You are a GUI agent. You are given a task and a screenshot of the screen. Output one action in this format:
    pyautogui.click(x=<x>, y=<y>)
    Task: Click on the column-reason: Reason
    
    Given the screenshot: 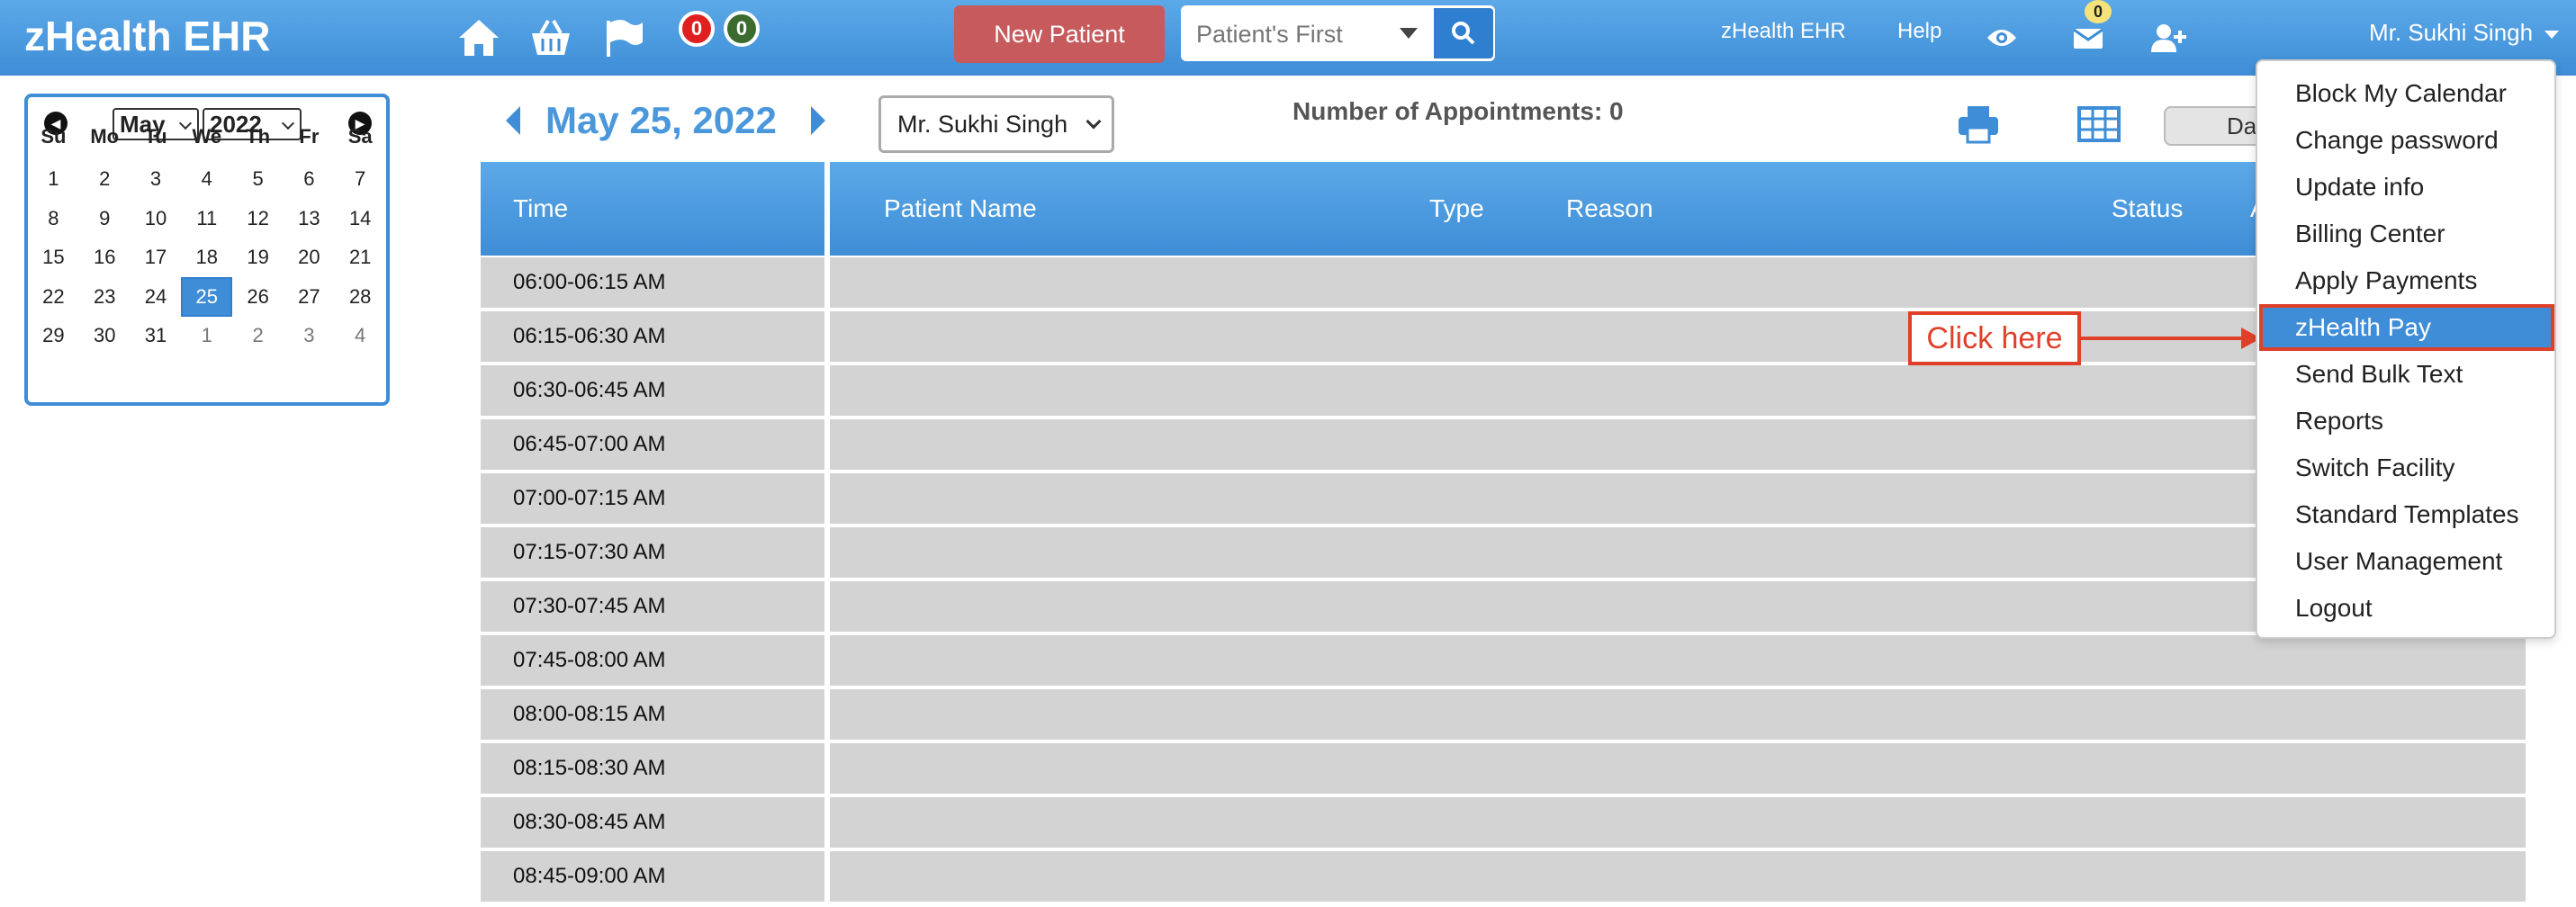 What is the action you would take?
    pyautogui.click(x=1609, y=209)
    